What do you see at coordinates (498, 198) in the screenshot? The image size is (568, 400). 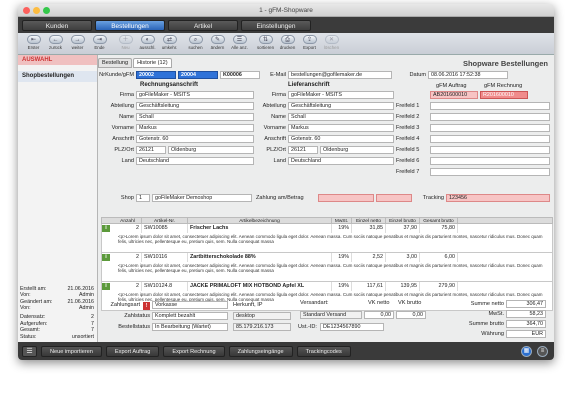 I see `tracking-field: 123456` at bounding box center [498, 198].